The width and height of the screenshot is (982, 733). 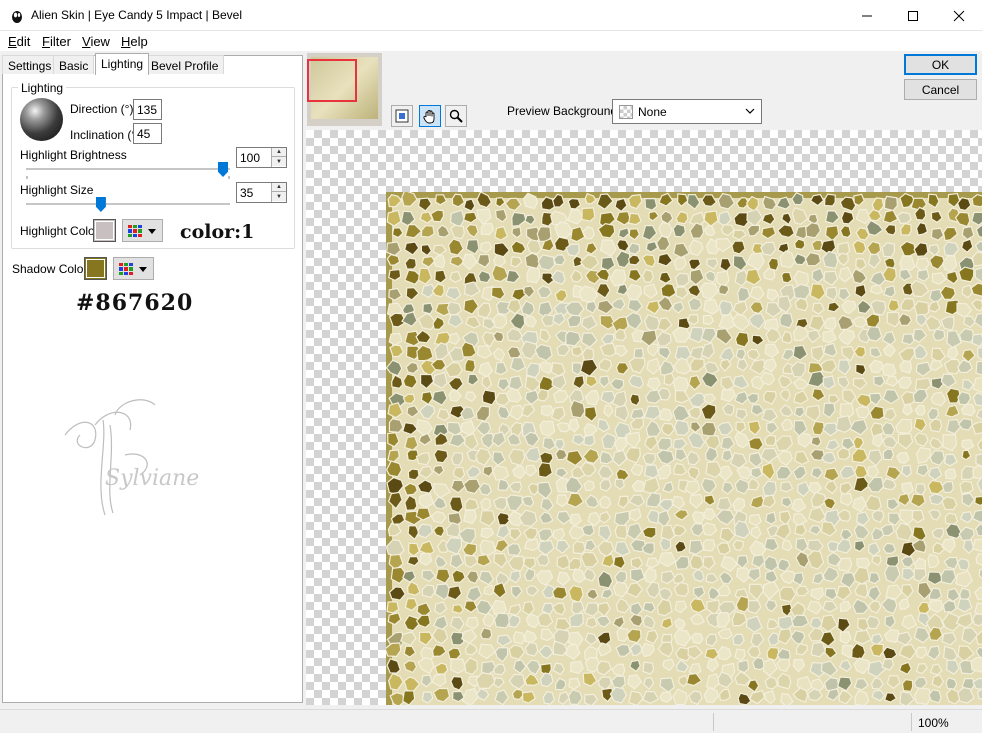 I want to click on tab-lighting: Lighting, so click(x=122, y=64).